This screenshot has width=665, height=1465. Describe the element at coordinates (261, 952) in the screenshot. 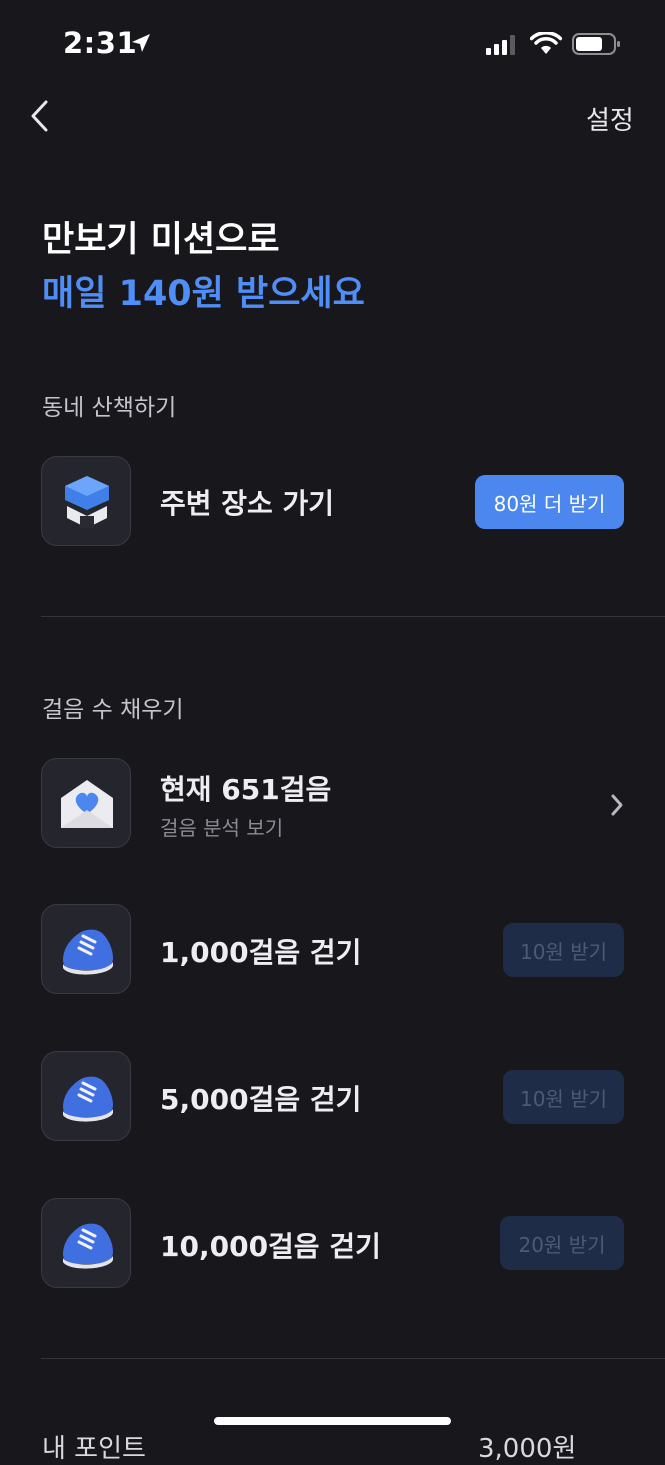

I see `mission-label: 1,000걸음 걷기` at that location.